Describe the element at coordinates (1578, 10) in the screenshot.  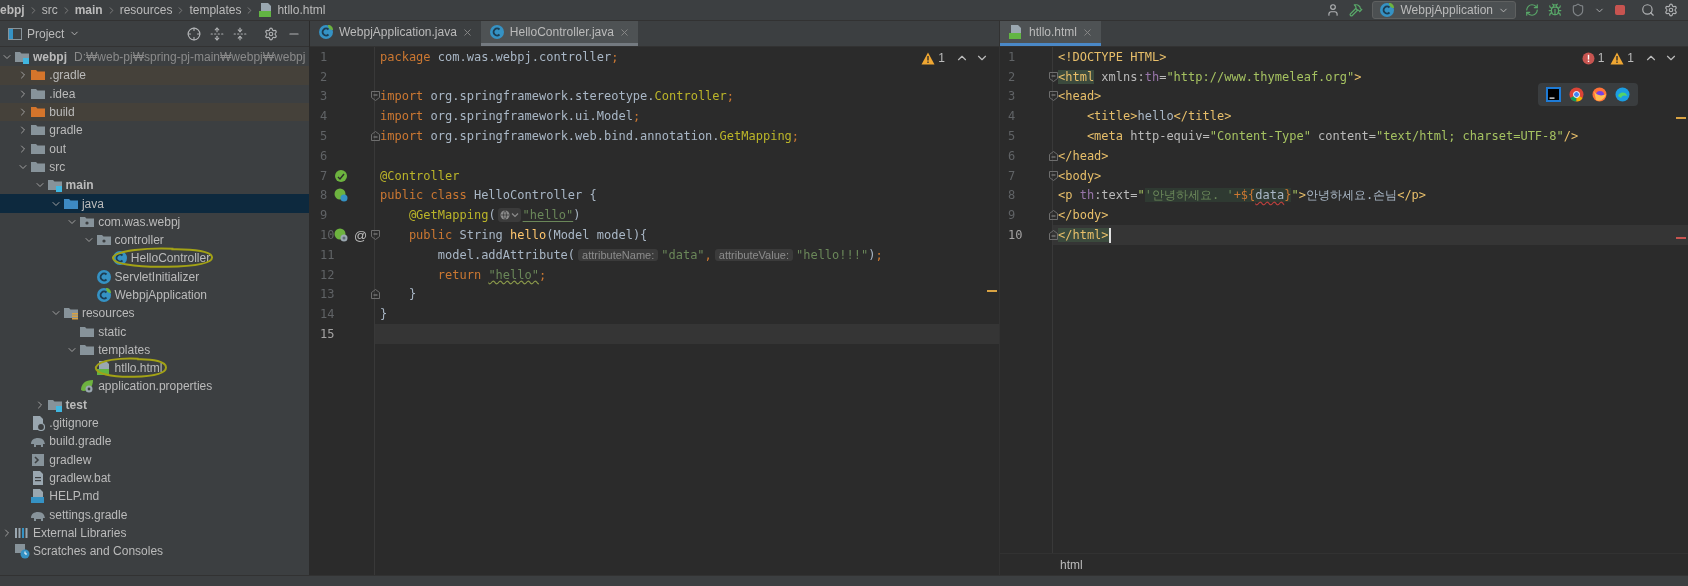
I see `shield-icon` at that location.